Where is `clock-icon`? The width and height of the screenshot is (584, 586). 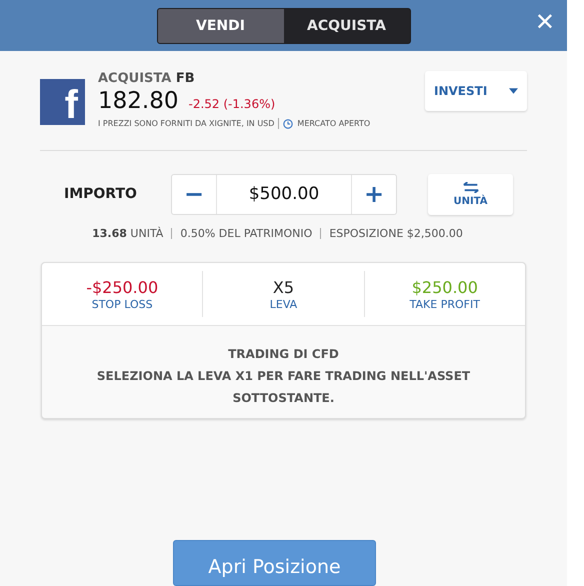 clock-icon is located at coordinates (288, 123).